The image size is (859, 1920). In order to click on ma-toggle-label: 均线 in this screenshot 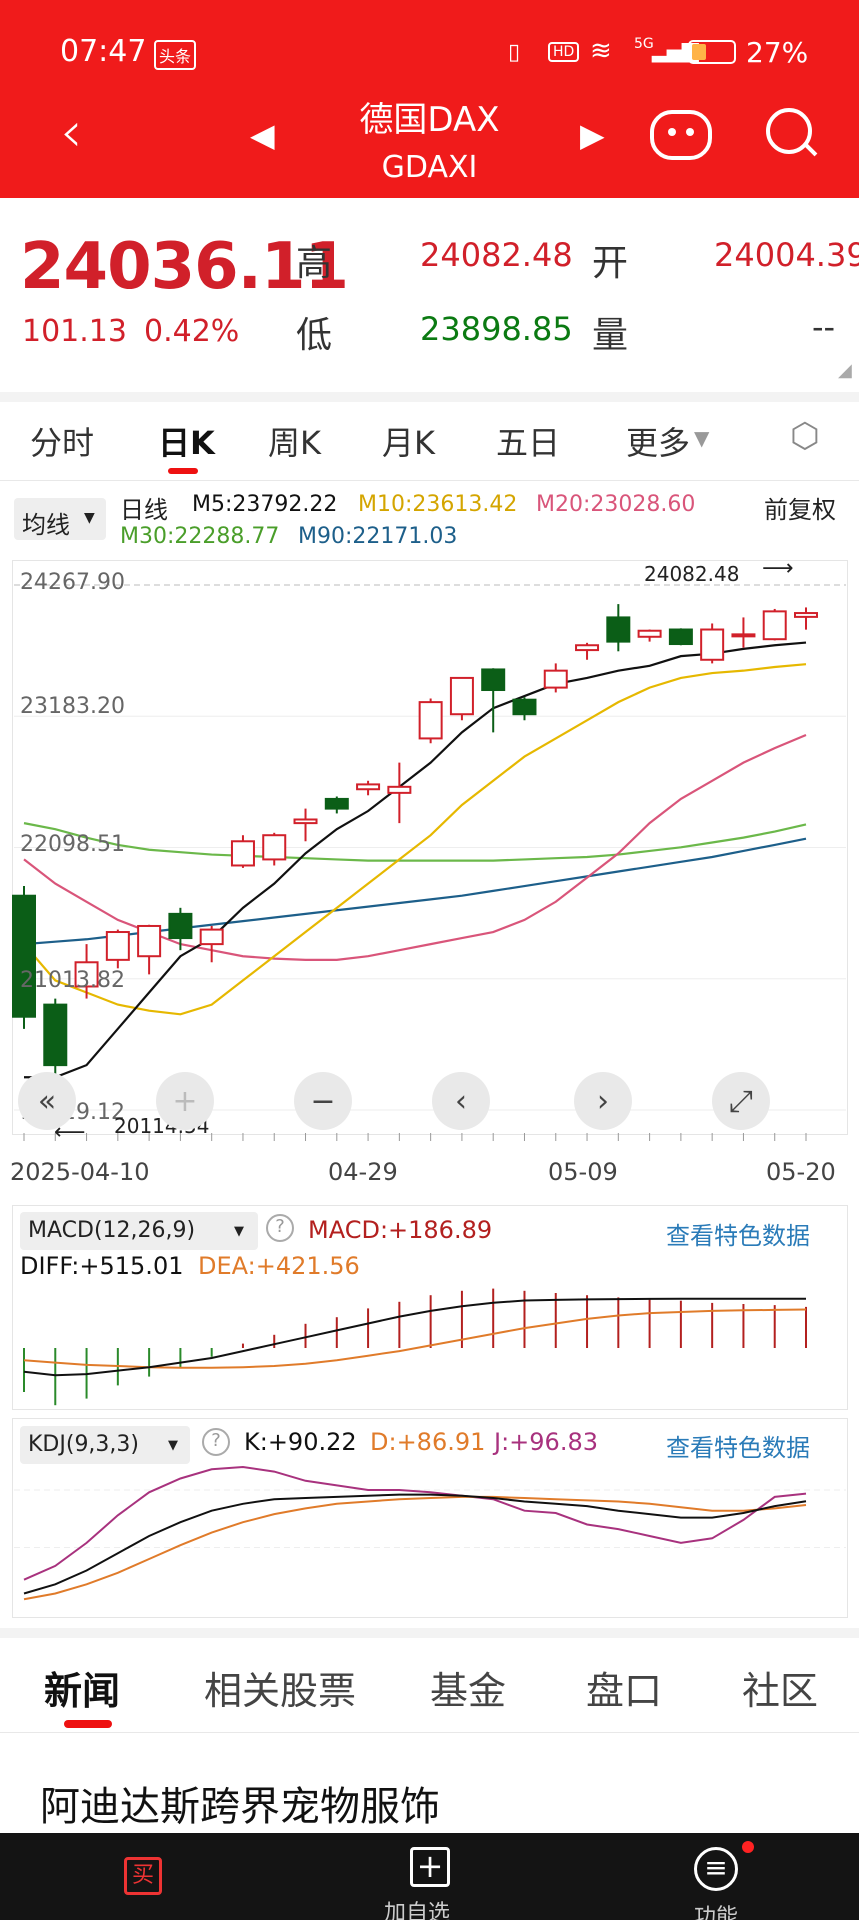, I will do `click(46, 525)`.